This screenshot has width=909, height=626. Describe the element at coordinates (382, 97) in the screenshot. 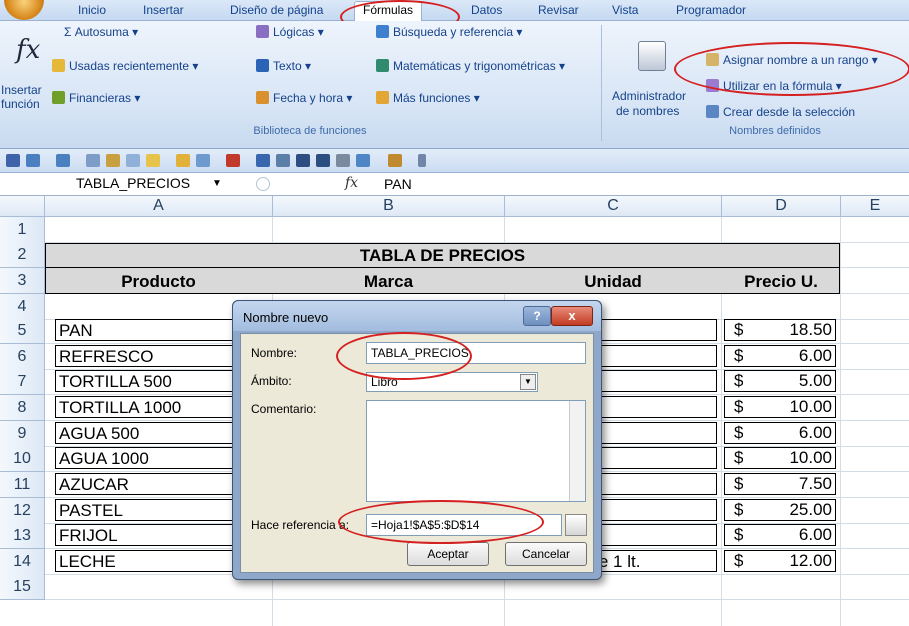

I see `more-functions-icon` at that location.